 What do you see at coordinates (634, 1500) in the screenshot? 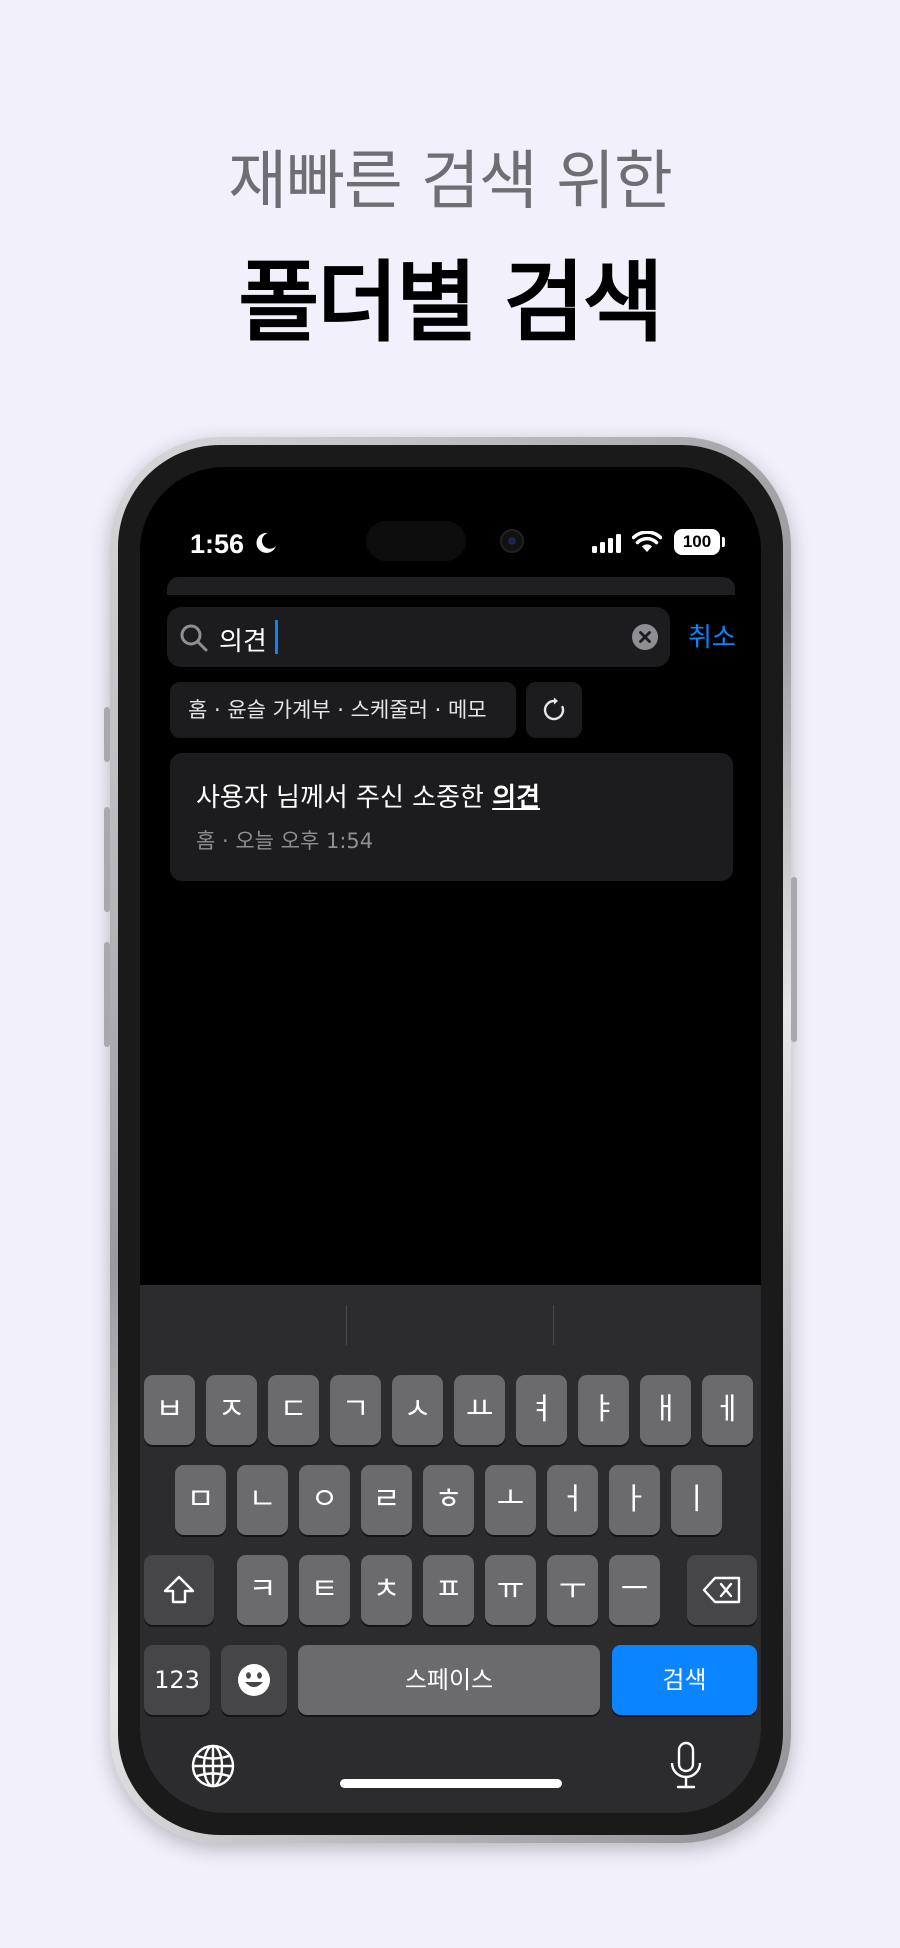
I see `key-row2-7: ㅏ` at bounding box center [634, 1500].